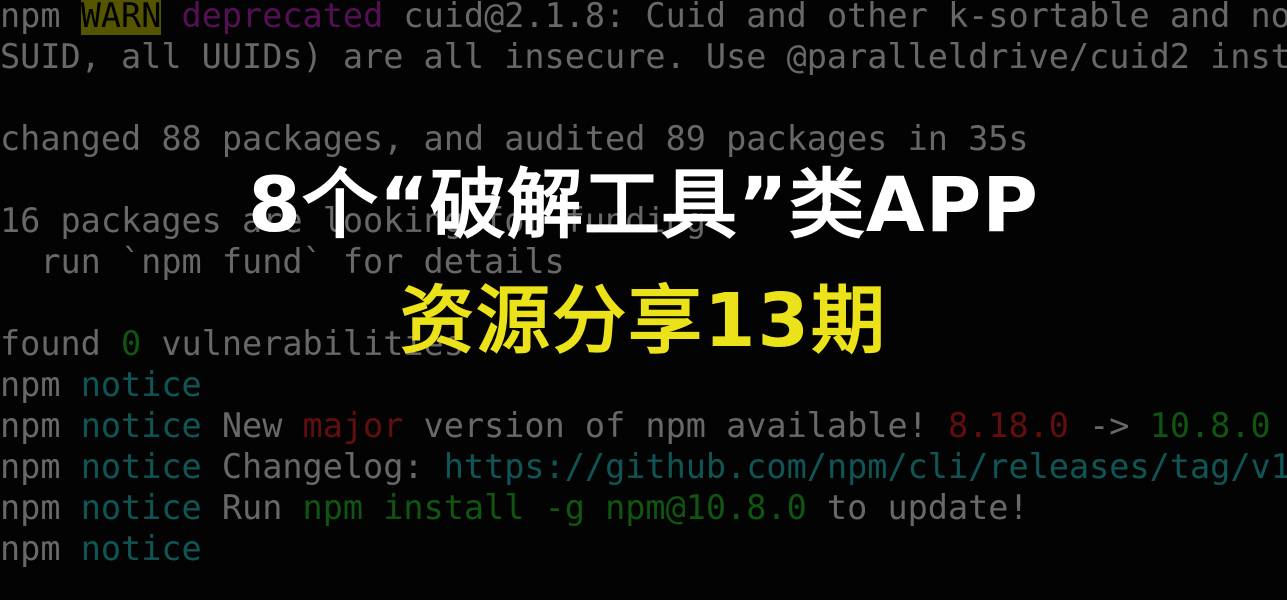  I want to click on cover-subtitle: 资源分享13期, so click(643, 321).